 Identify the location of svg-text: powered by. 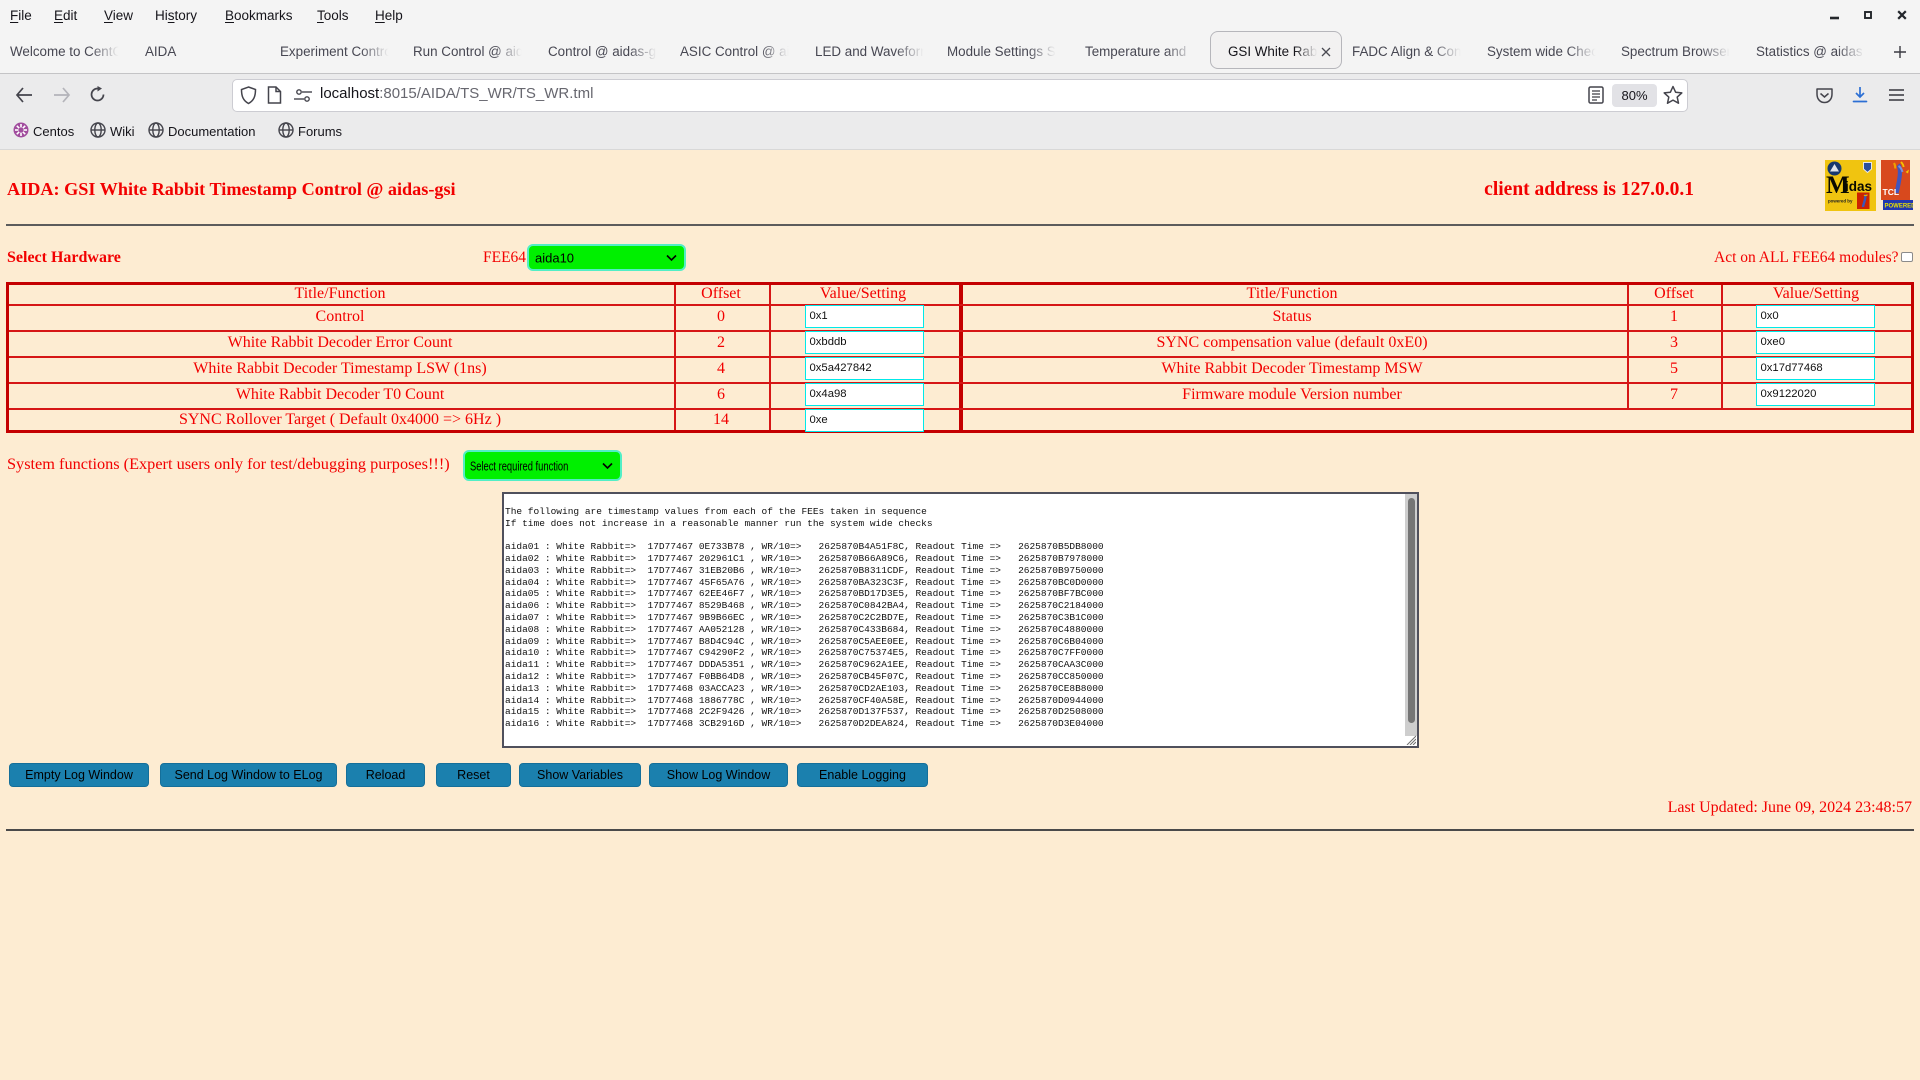
(1840, 201).